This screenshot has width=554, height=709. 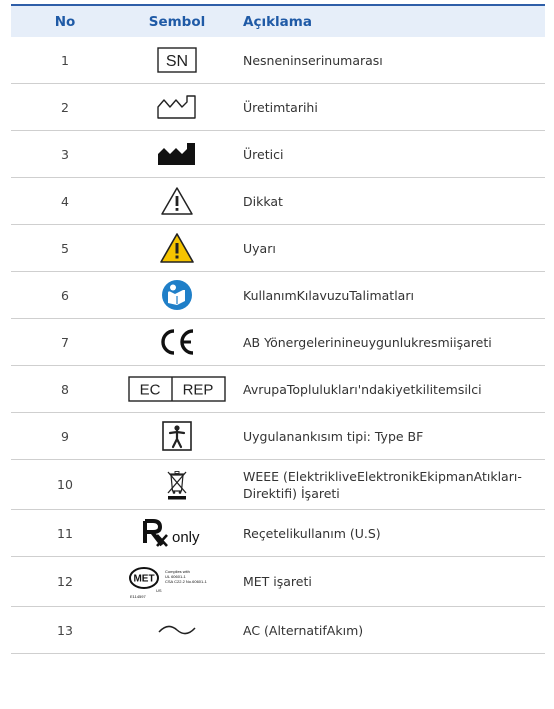 I want to click on row-description: AC (AlternatifAkım), so click(x=390, y=630).